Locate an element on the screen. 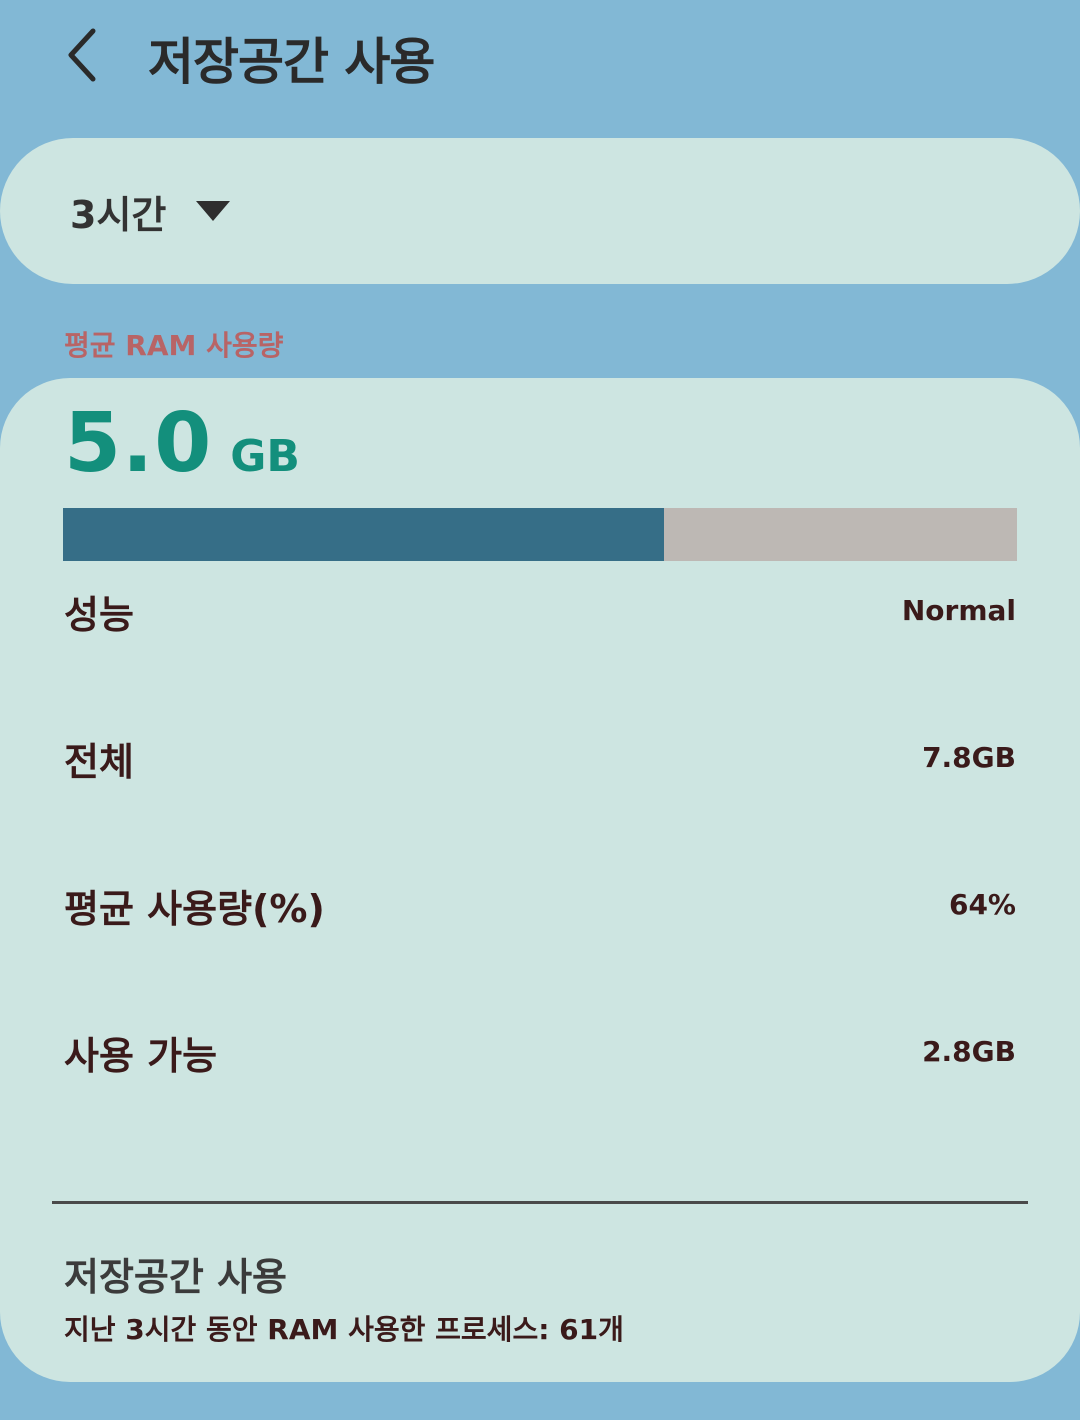 The width and height of the screenshot is (1080, 1420). stat-value: Normal is located at coordinates (958, 610).